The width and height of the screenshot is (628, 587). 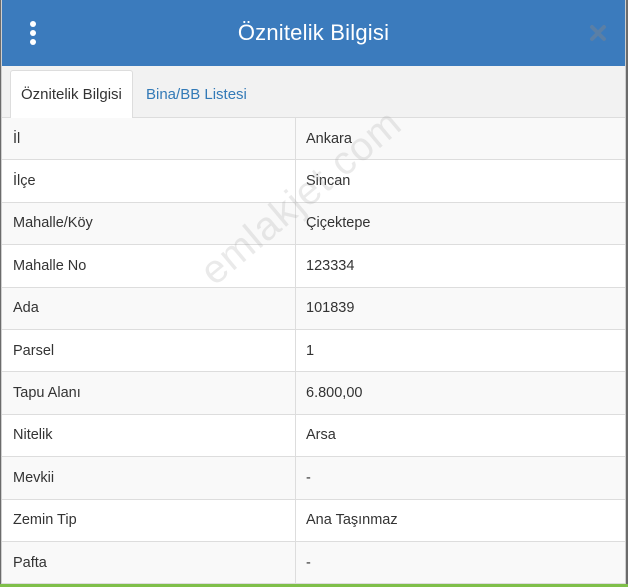 I want to click on table-row: Ada 101839, so click(x=313, y=308).